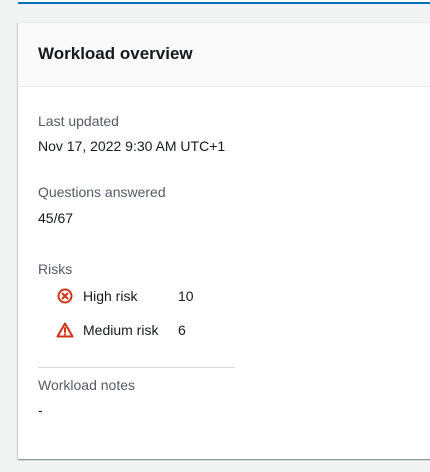 This screenshot has width=430, height=472. I want to click on risk-name: Medium risk, so click(121, 330).